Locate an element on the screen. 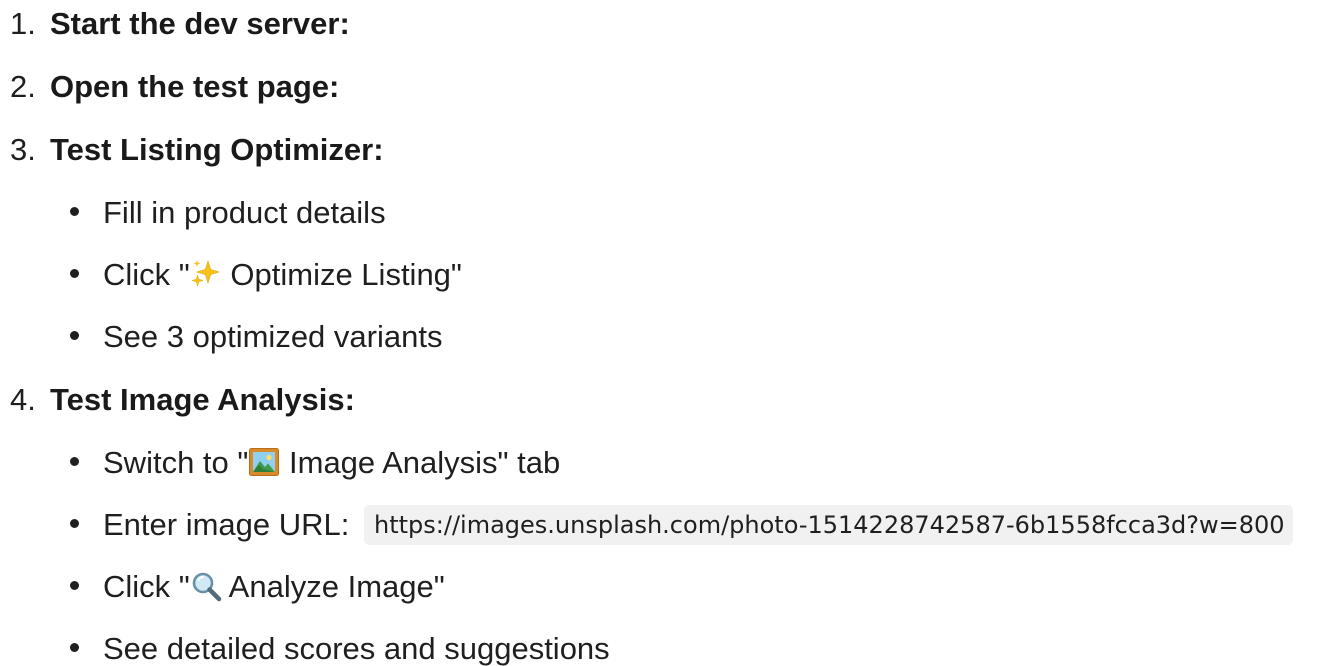 The width and height of the screenshot is (1329, 666). step-number: 2. is located at coordinates (23, 86).